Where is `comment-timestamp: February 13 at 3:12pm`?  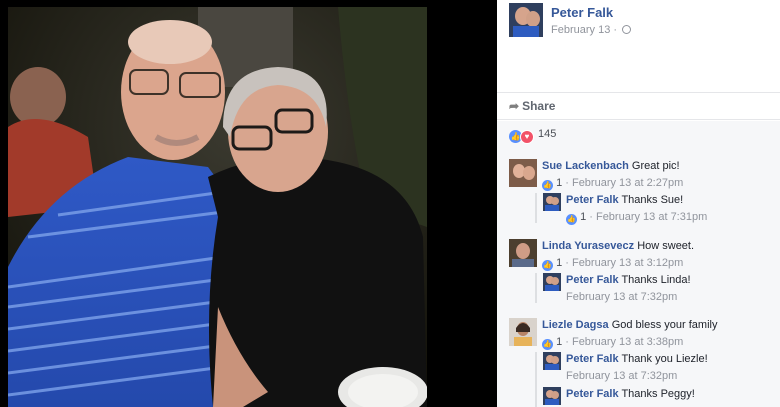 comment-timestamp: February 13 at 3:12pm is located at coordinates (627, 263).